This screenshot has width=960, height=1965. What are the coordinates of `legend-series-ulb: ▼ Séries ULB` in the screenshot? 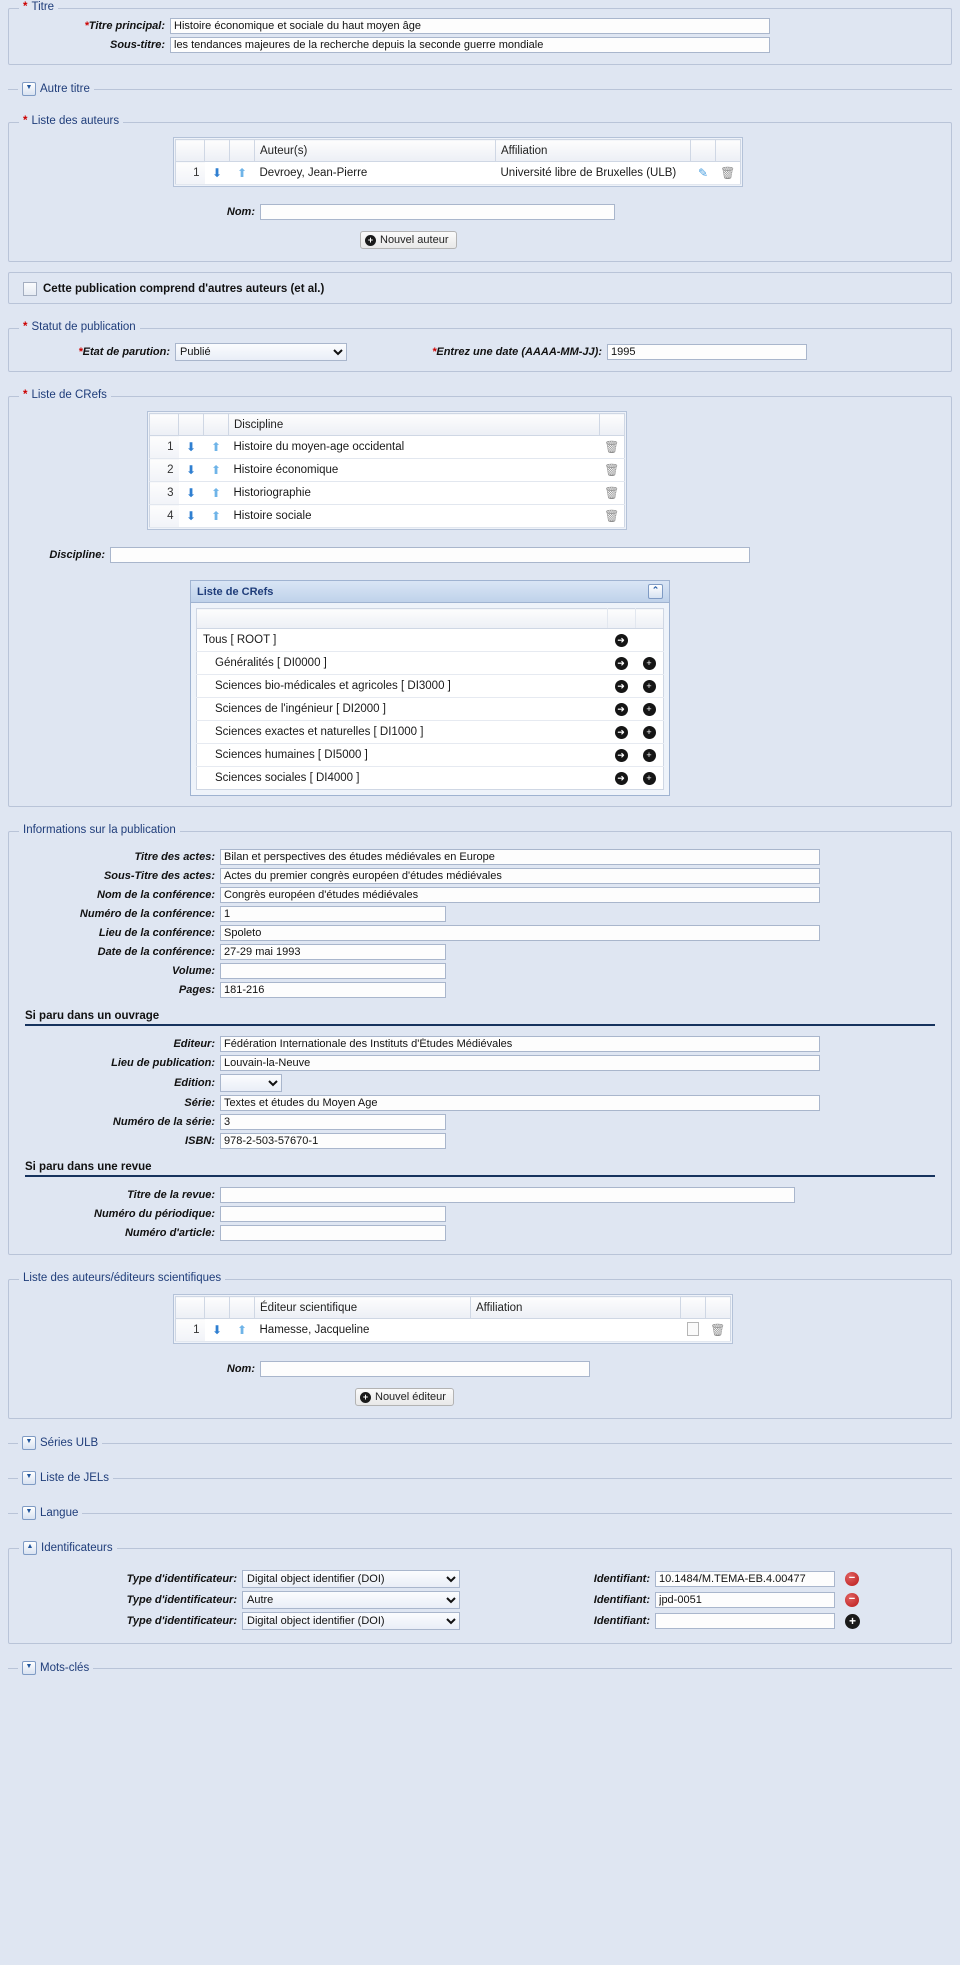 It's located at (60, 1443).